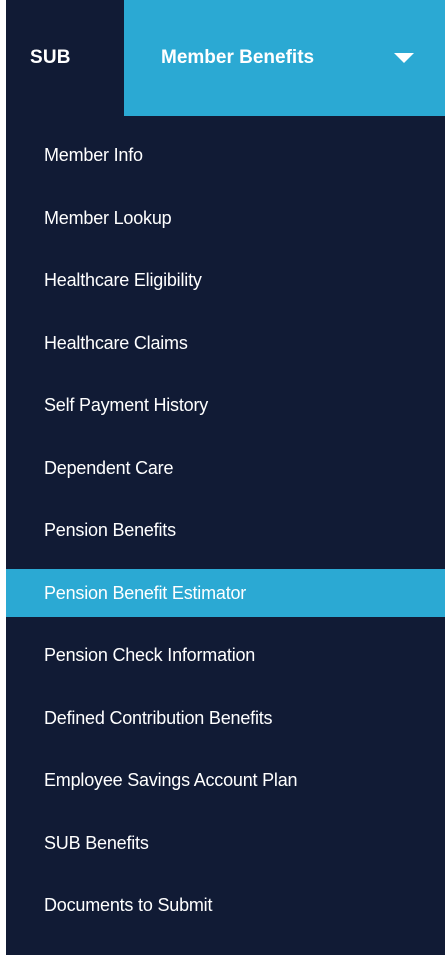 The image size is (445, 955). I want to click on menu-item-label: Member Lookup, so click(108, 217).